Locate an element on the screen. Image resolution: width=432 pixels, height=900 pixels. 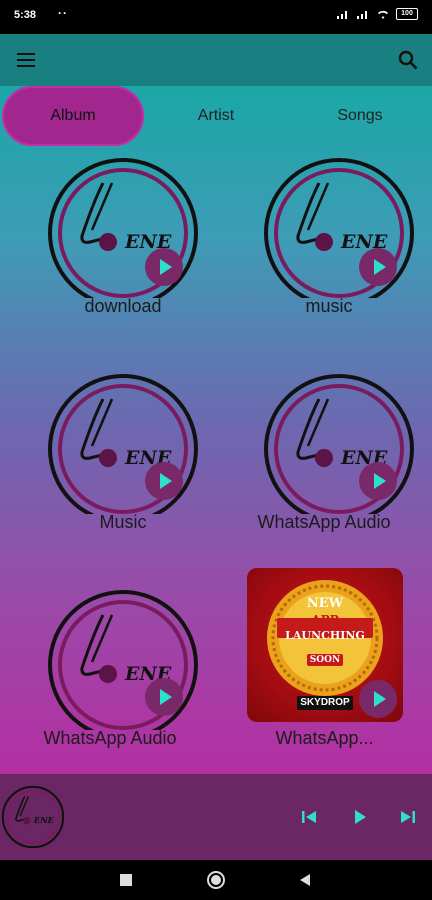
back-icon is located at coordinates (305, 880).